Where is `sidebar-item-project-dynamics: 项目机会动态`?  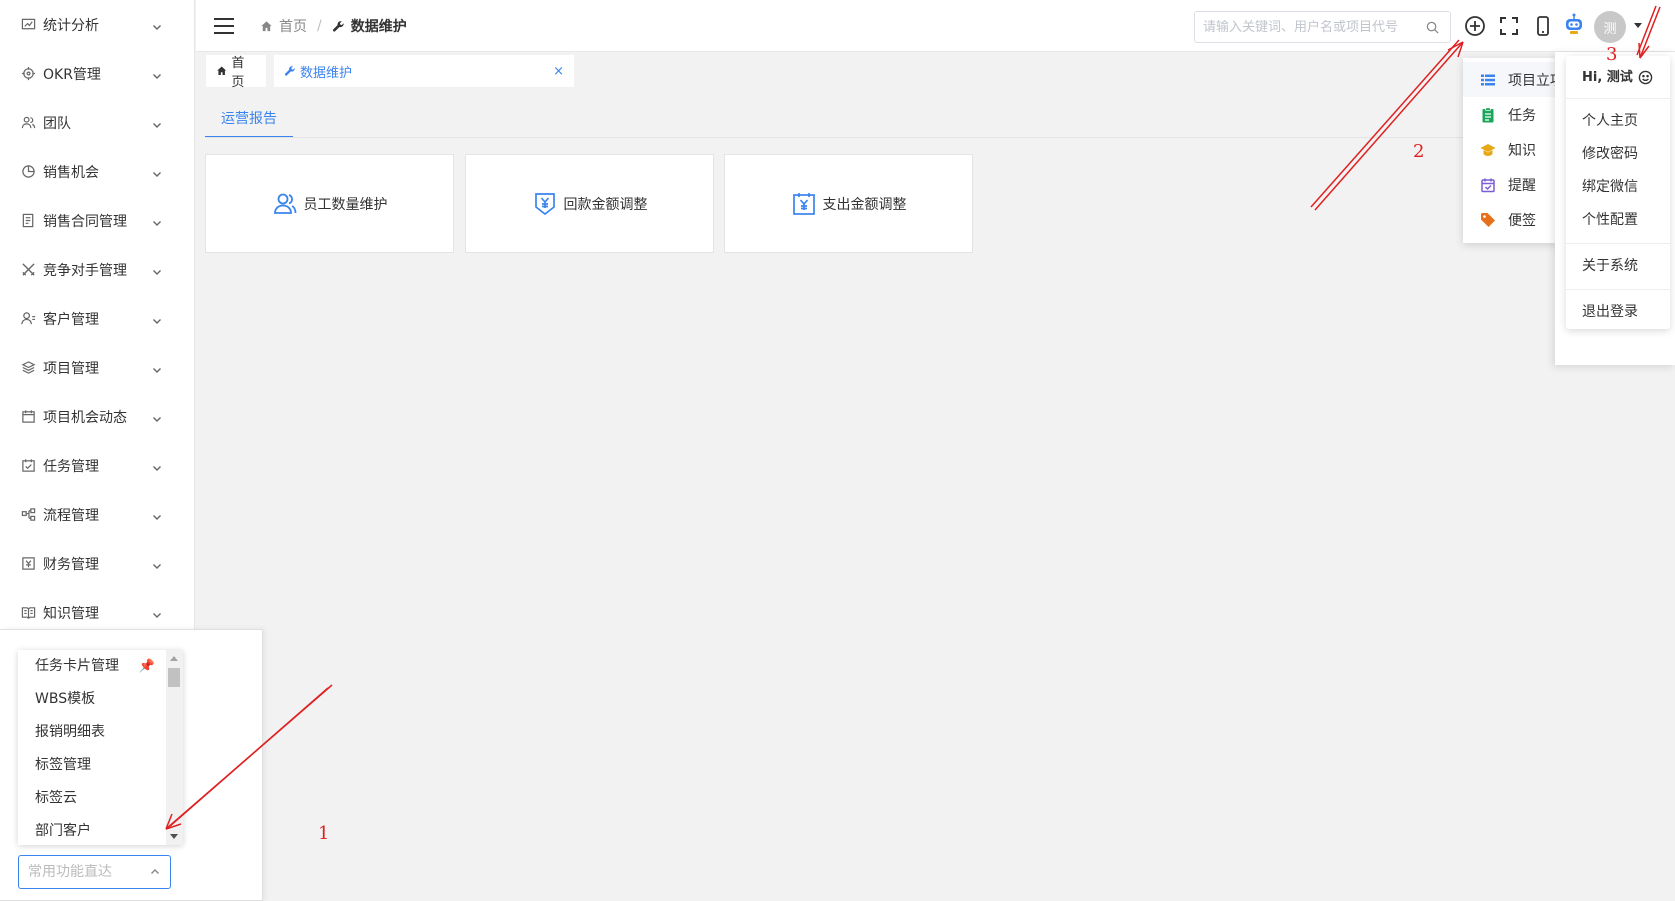 sidebar-item-project-dynamics: 项目机会动态 is located at coordinates (97, 416).